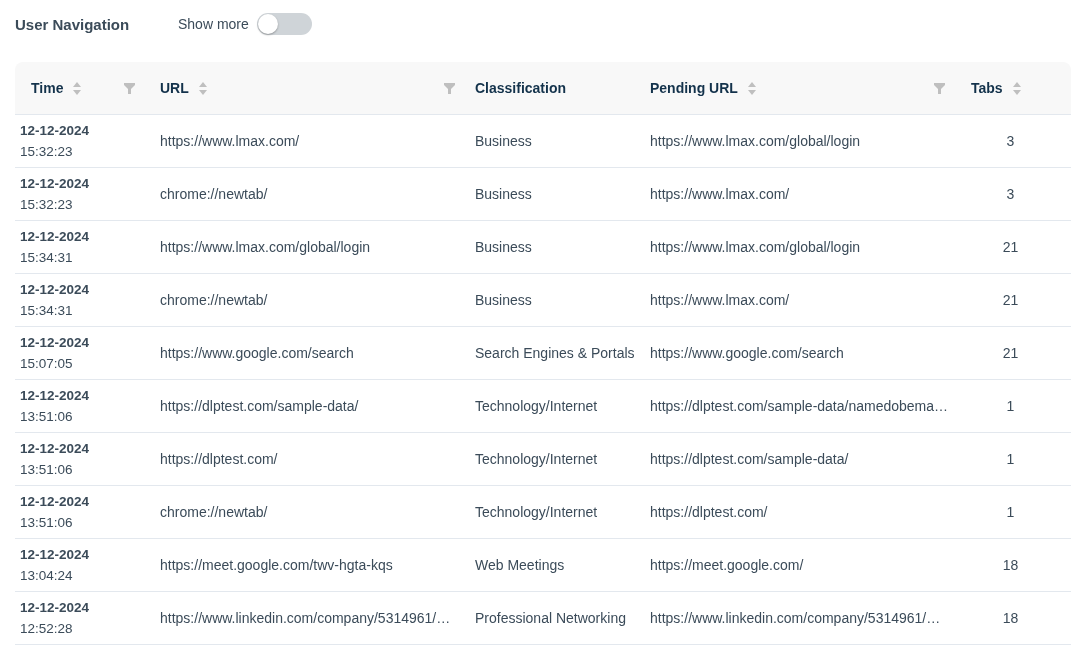  What do you see at coordinates (276, 565) in the screenshot?
I see `url-text: https://meet.google.com/twv-hgta-kqs` at bounding box center [276, 565].